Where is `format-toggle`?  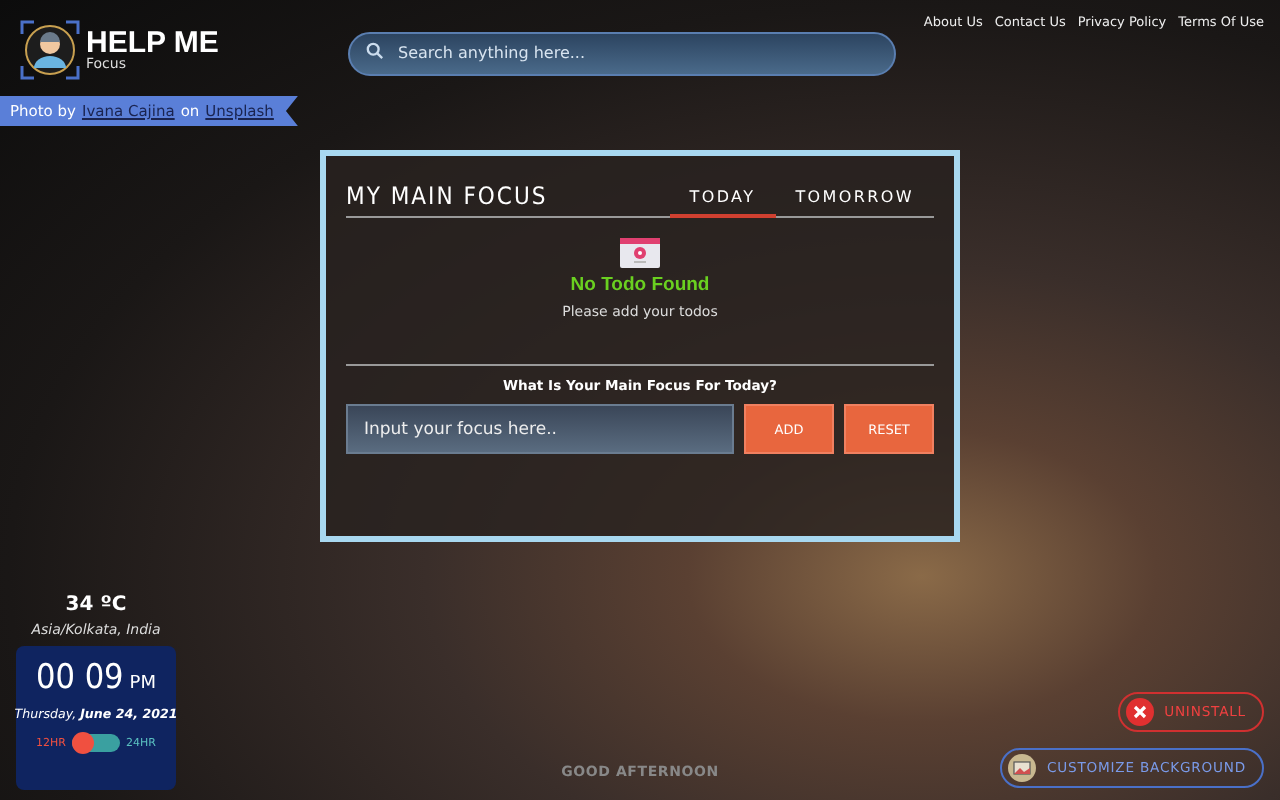
format-toggle is located at coordinates (96, 743).